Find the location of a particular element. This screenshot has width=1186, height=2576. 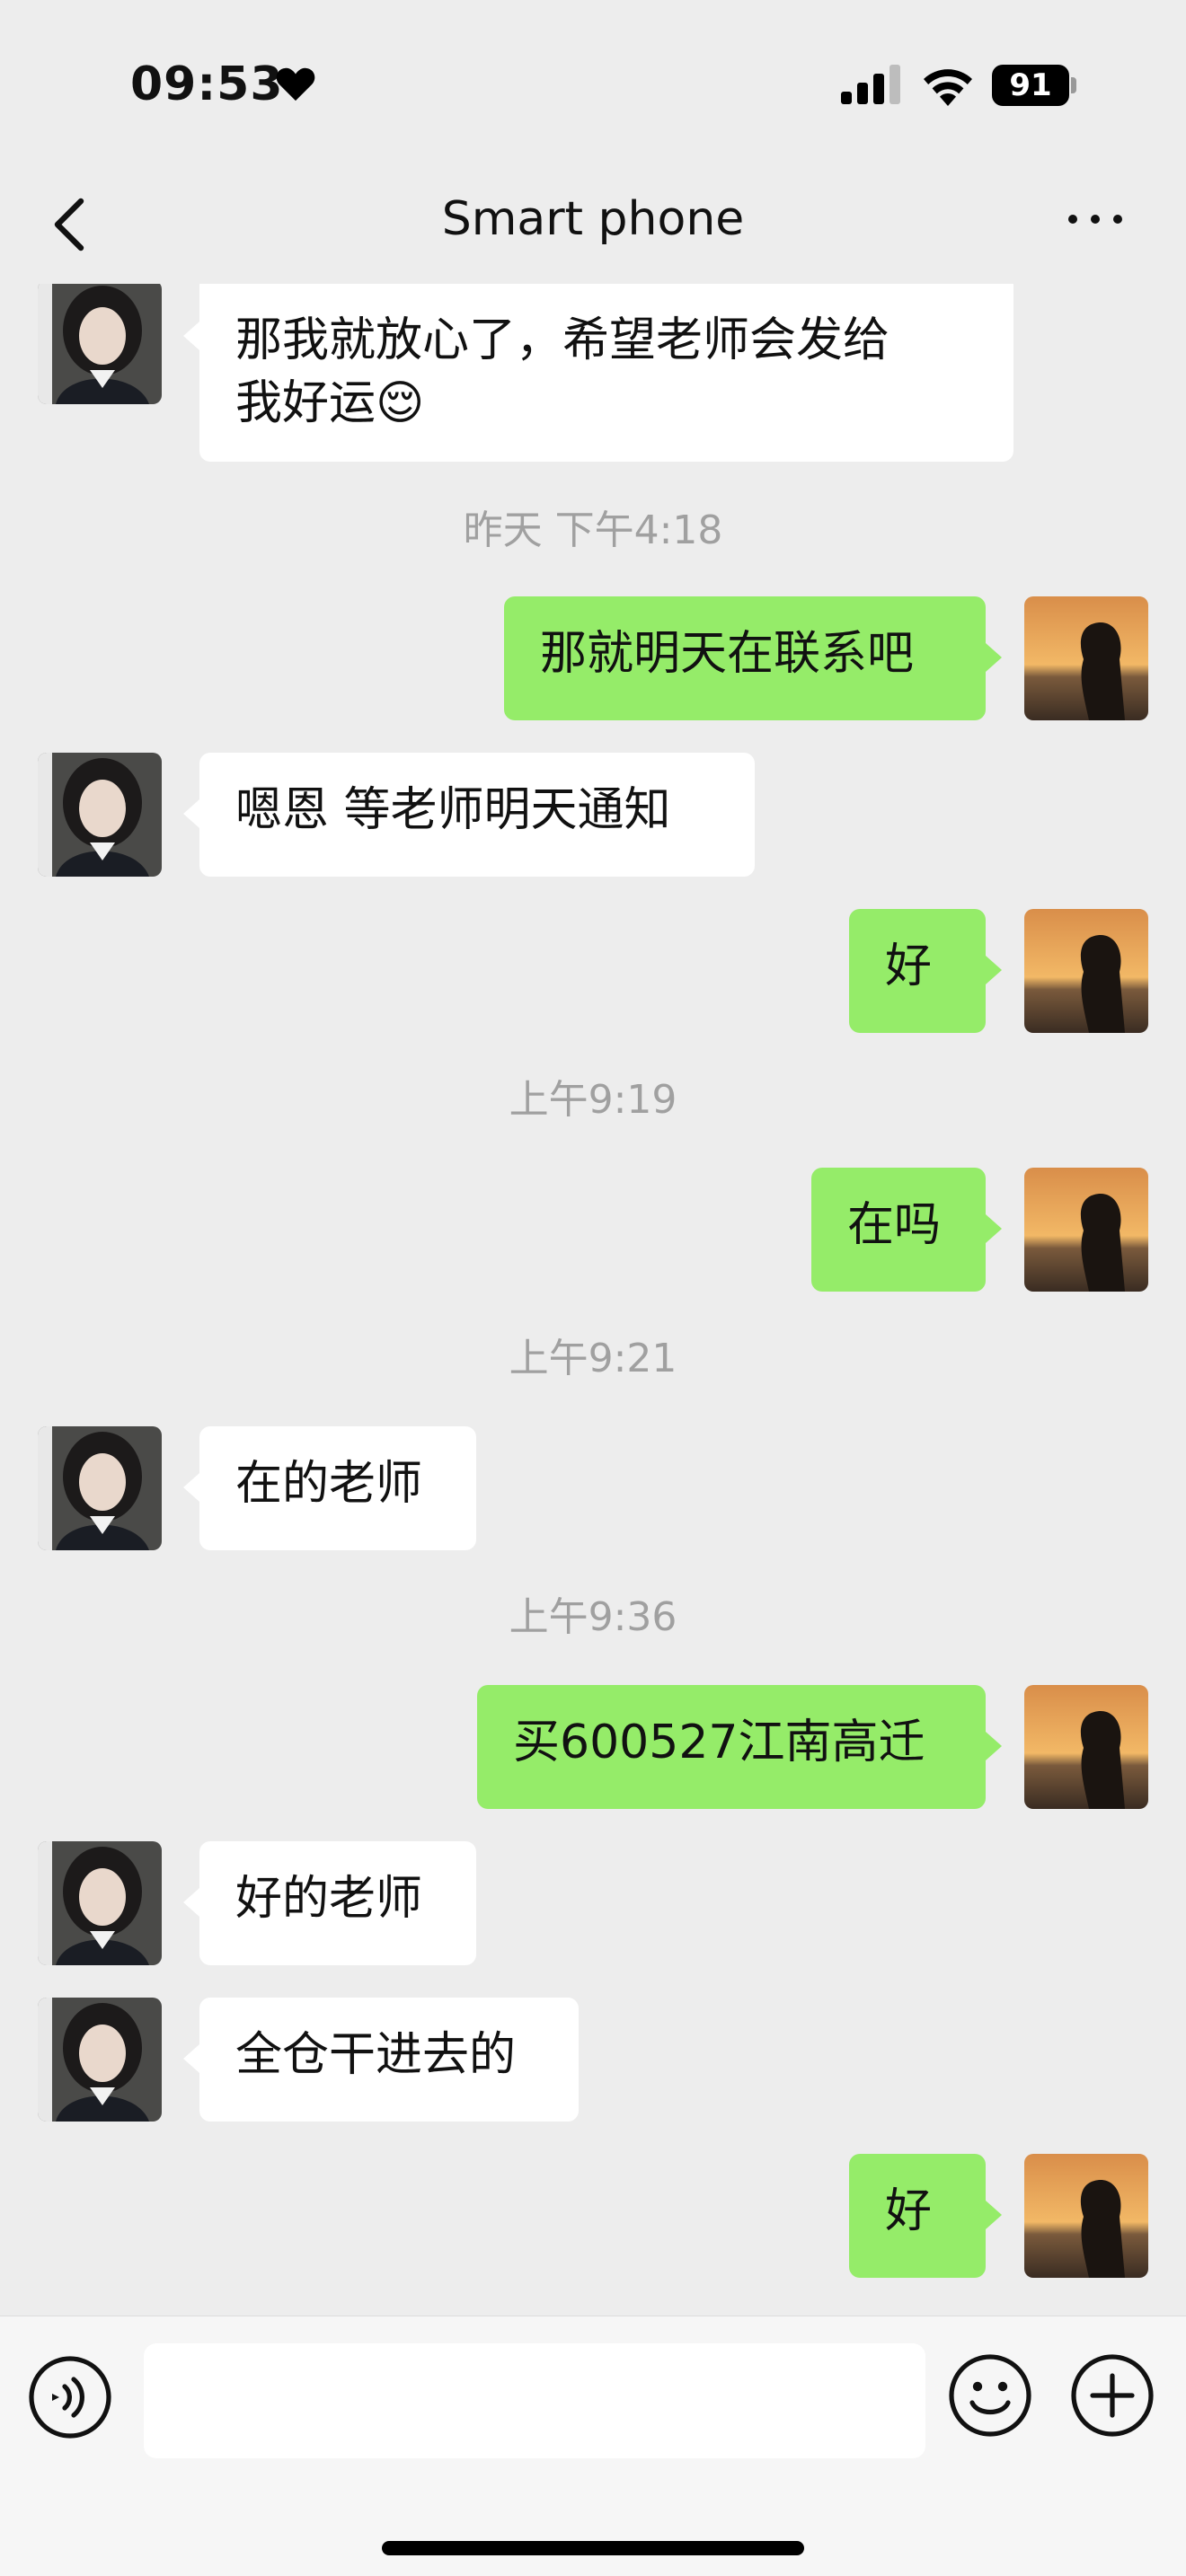

battery-body: 91 is located at coordinates (1030, 85).